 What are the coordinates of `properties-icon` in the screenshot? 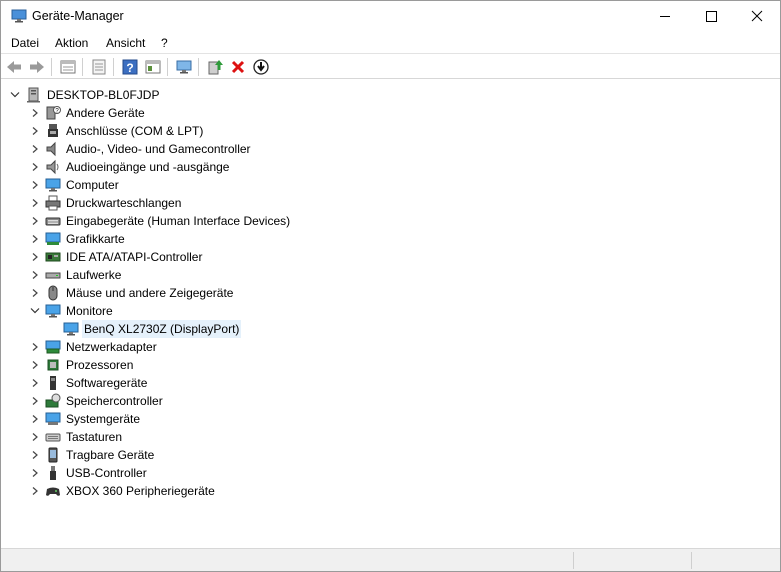 It's located at (99, 67).